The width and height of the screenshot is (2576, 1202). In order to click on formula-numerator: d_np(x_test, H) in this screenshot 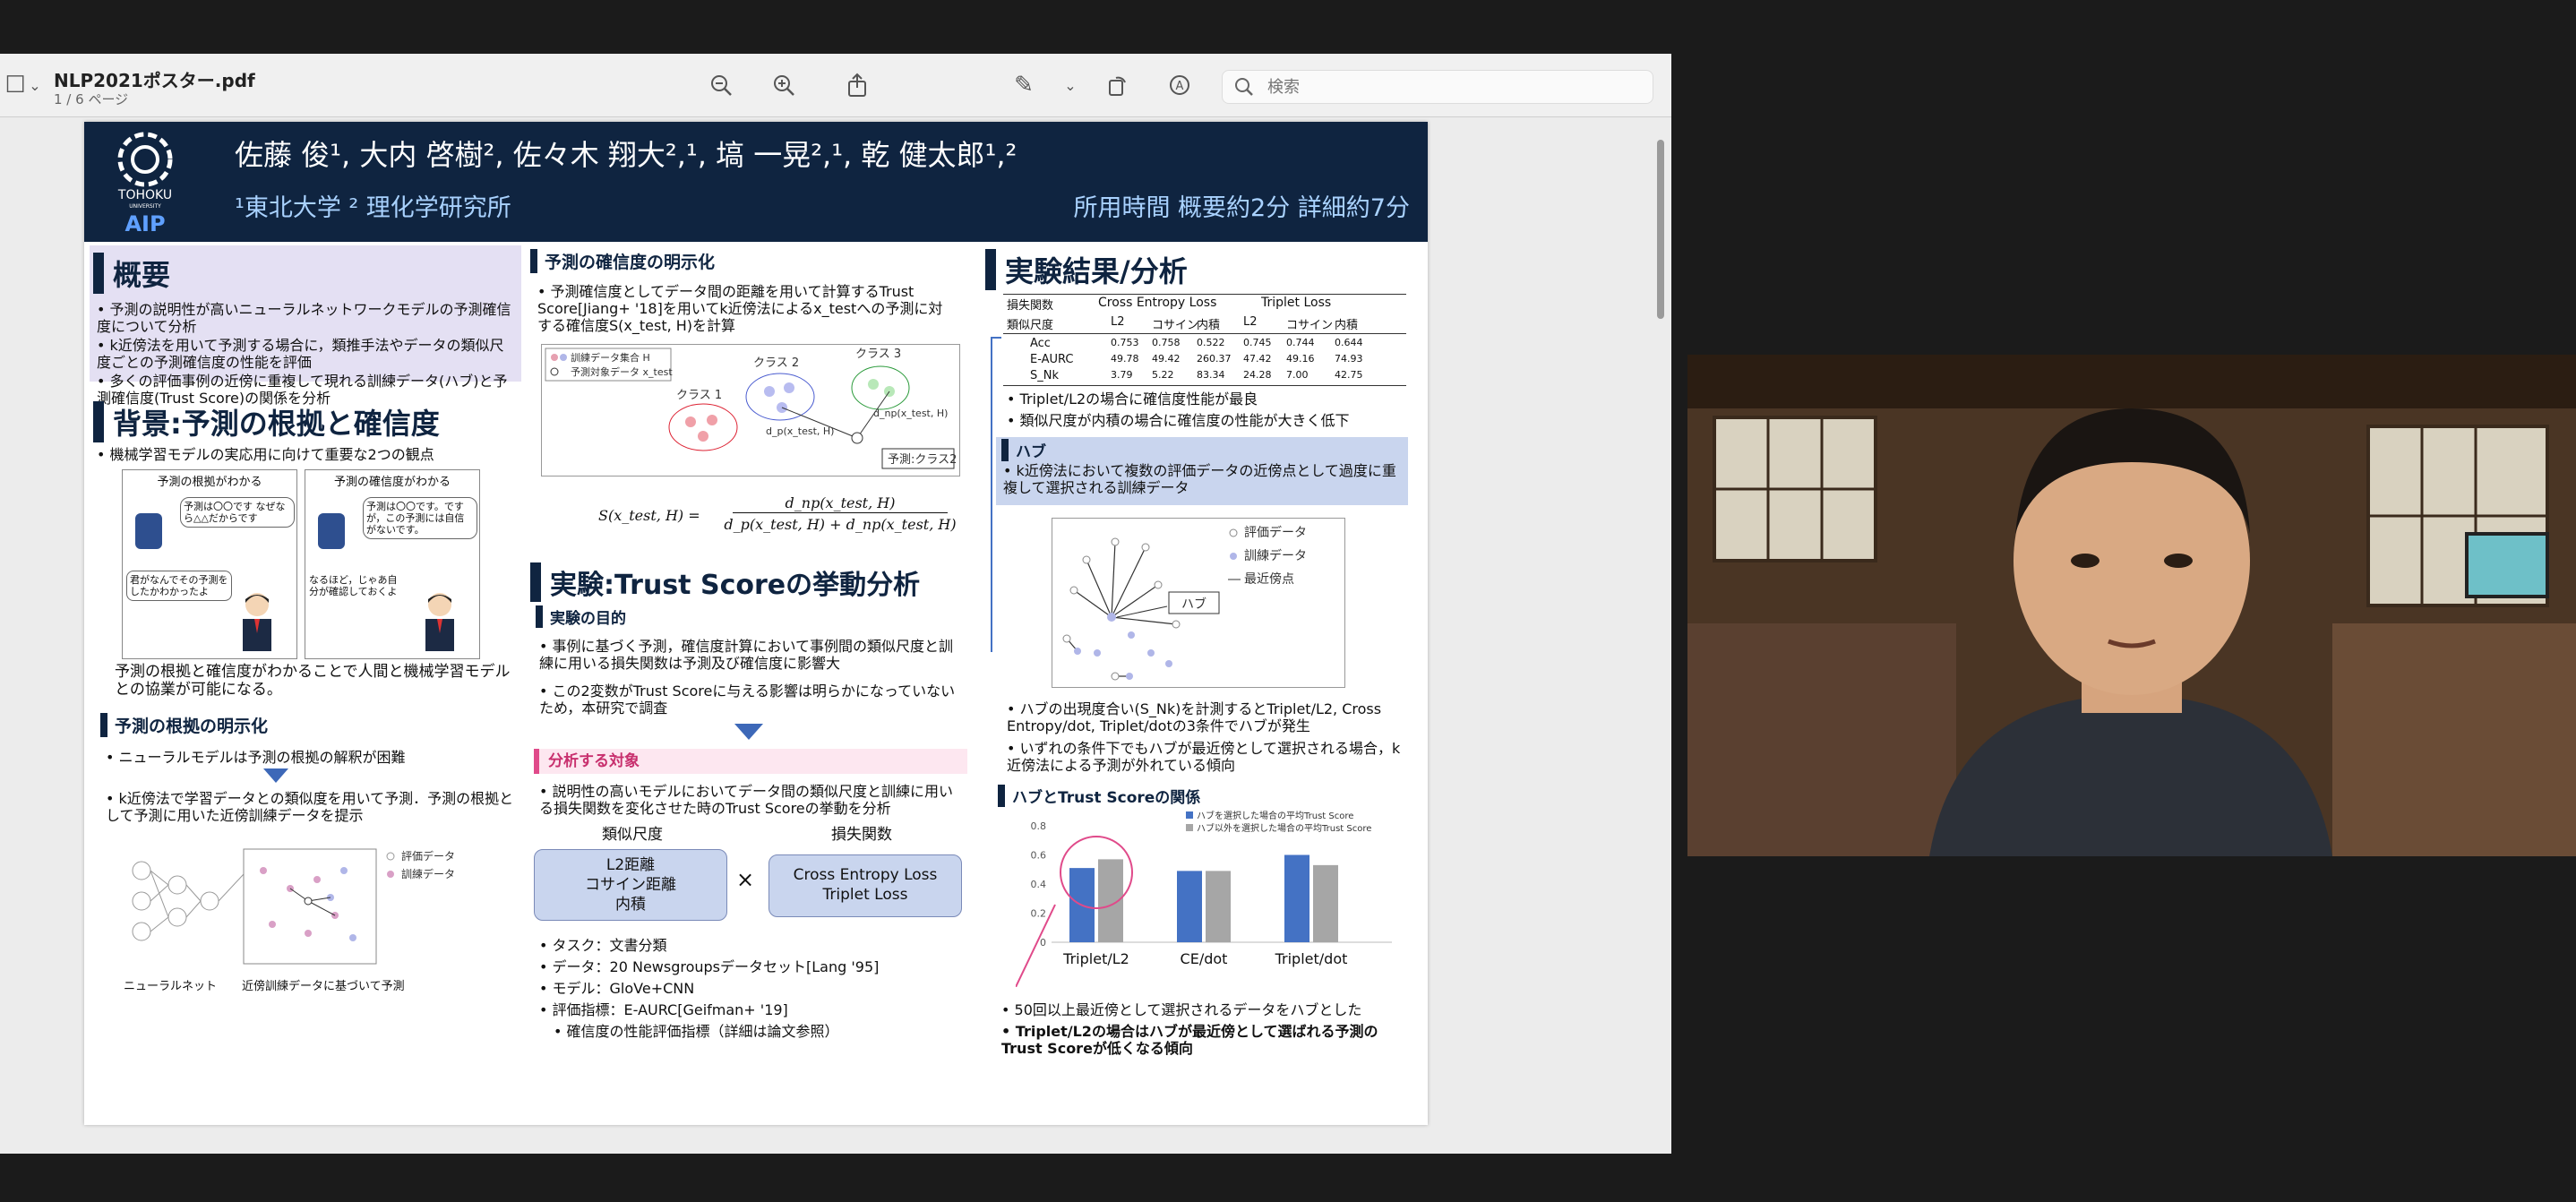, I will do `click(840, 503)`.